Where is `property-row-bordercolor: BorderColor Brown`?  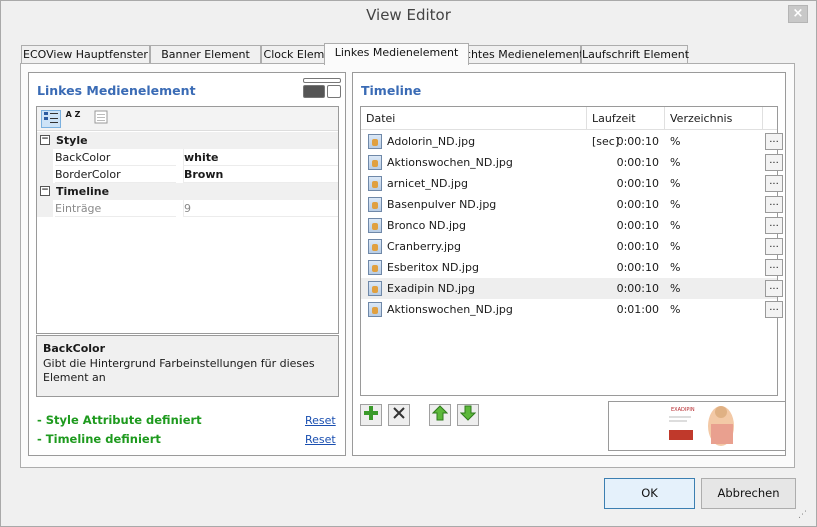 property-row-bordercolor: BorderColor Brown is located at coordinates (187, 174).